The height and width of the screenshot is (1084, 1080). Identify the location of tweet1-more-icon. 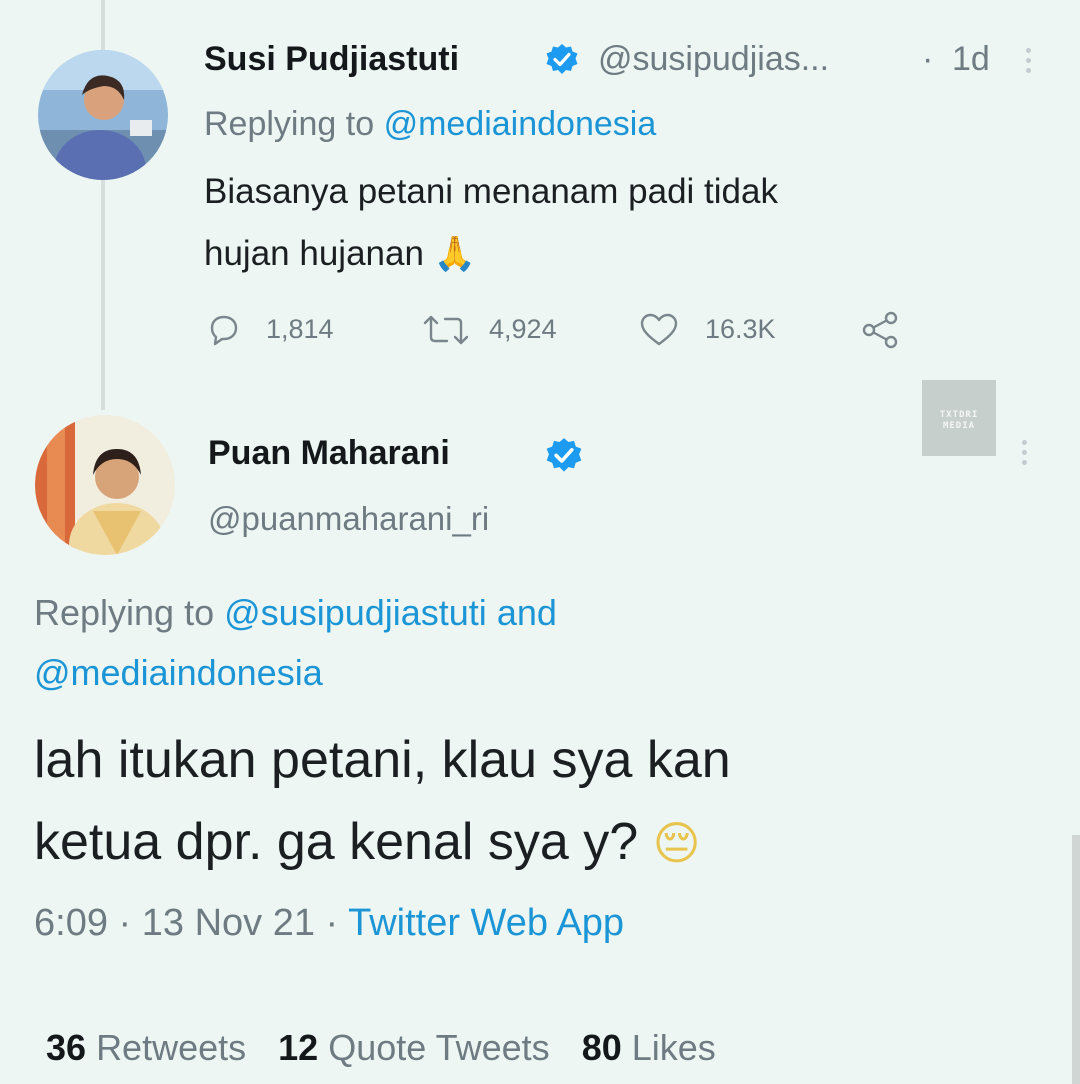
(1029, 63).